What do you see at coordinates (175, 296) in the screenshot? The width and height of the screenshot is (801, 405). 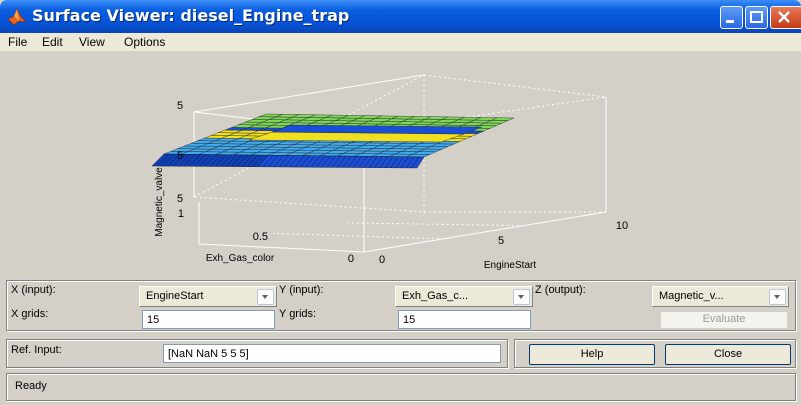 I see `x-input-value: EngineStart` at bounding box center [175, 296].